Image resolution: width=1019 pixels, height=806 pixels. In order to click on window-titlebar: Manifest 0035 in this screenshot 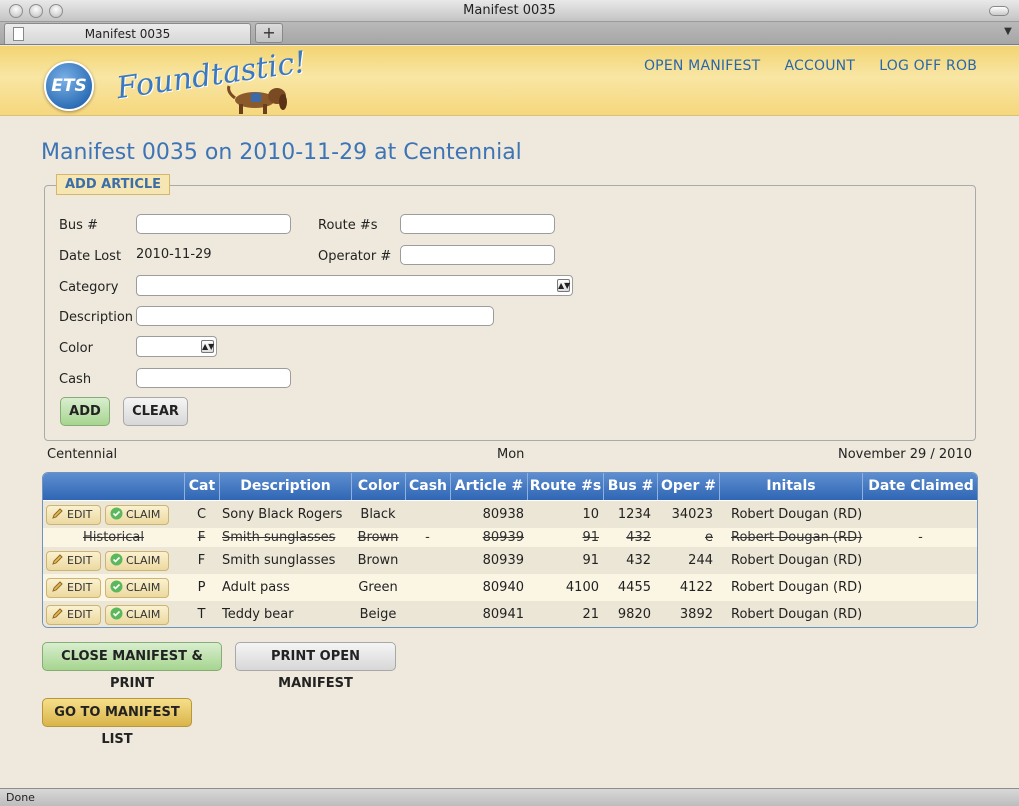, I will do `click(509, 11)`.